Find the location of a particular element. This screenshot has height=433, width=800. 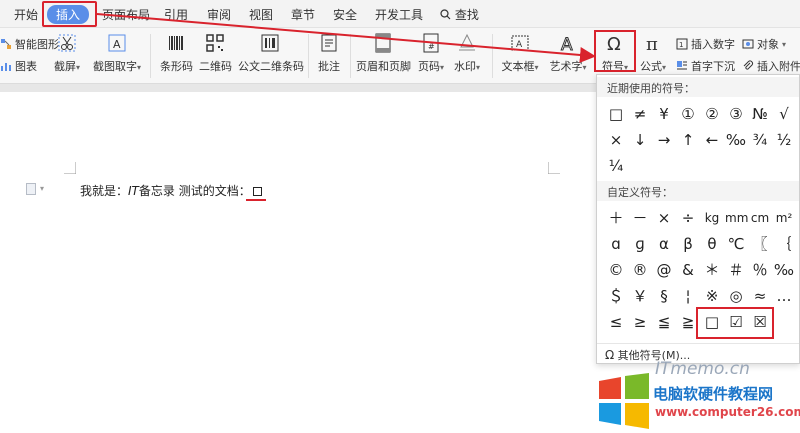

symbol-cell: ≥ is located at coordinates (640, 322).